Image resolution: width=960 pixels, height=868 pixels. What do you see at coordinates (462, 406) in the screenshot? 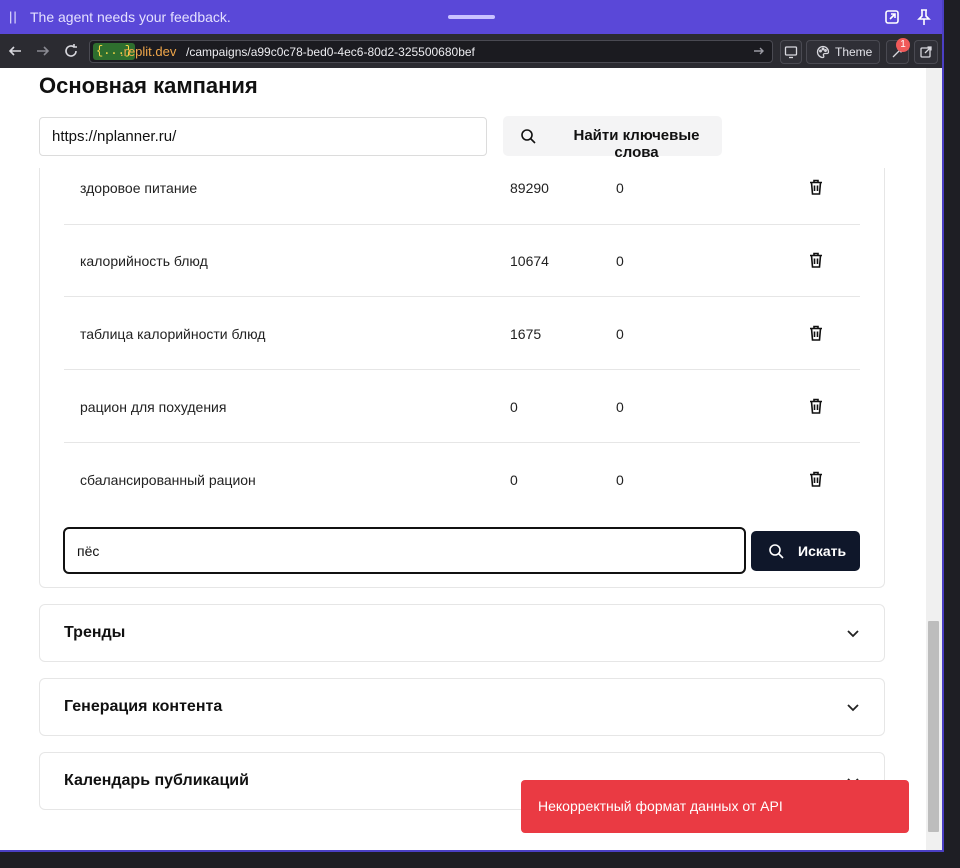
I see `table-row: рацион для похудения 0 0` at bounding box center [462, 406].